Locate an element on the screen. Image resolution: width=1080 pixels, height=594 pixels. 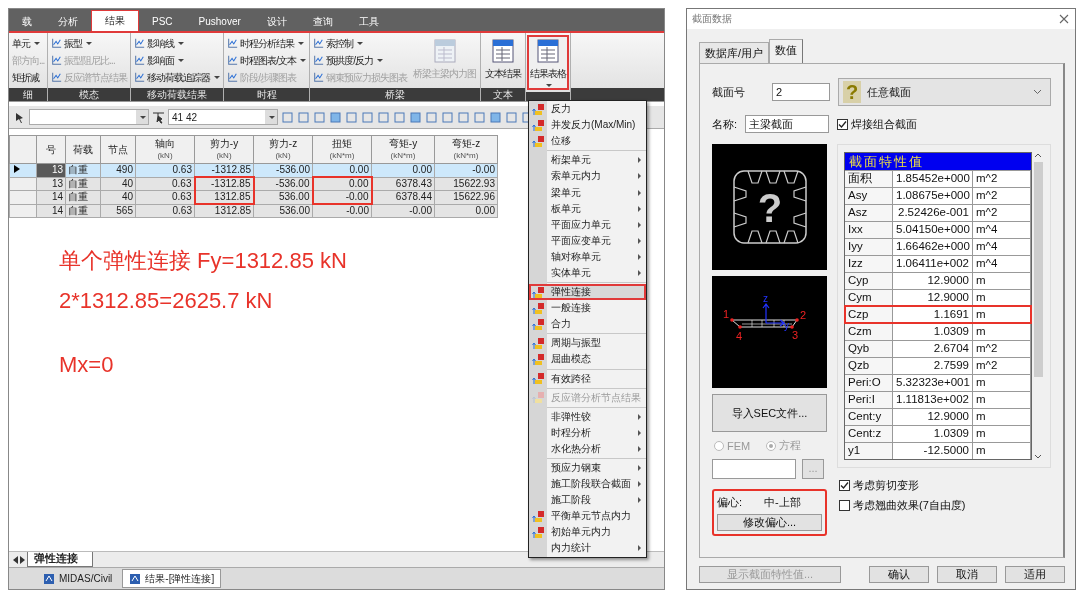
menu-item: 施工阶段 is located at coordinates (587, 500).